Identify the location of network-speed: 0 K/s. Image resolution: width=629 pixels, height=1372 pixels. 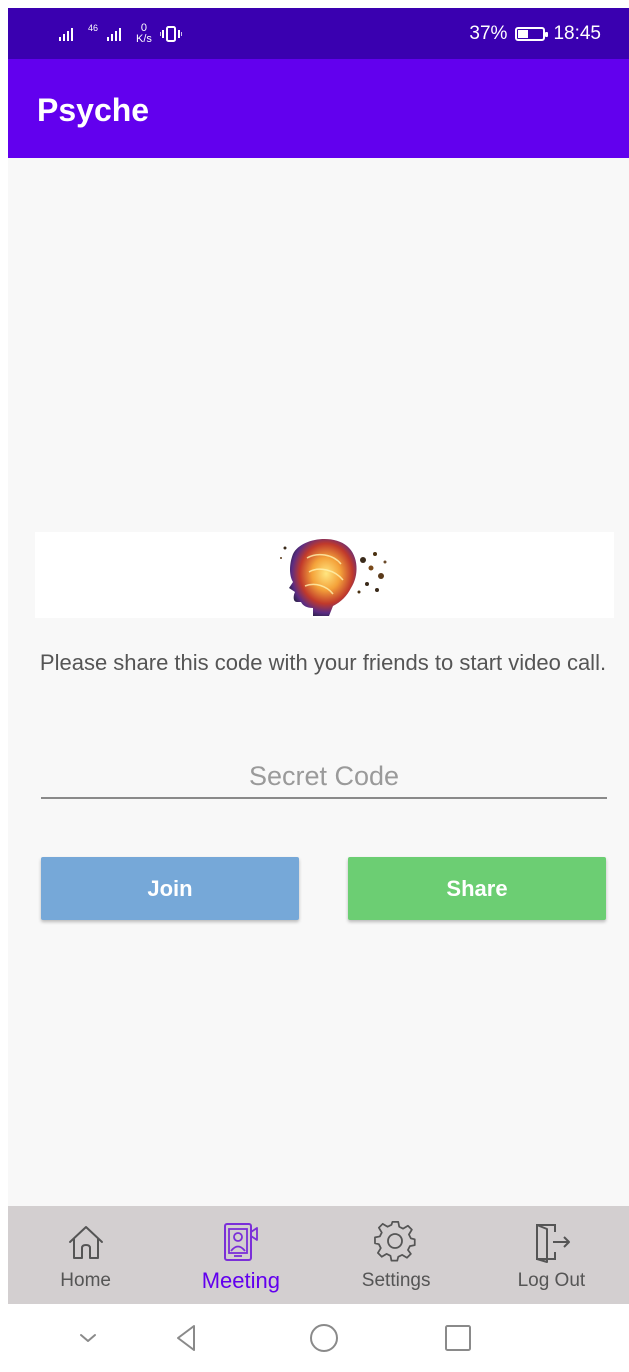
(144, 34).